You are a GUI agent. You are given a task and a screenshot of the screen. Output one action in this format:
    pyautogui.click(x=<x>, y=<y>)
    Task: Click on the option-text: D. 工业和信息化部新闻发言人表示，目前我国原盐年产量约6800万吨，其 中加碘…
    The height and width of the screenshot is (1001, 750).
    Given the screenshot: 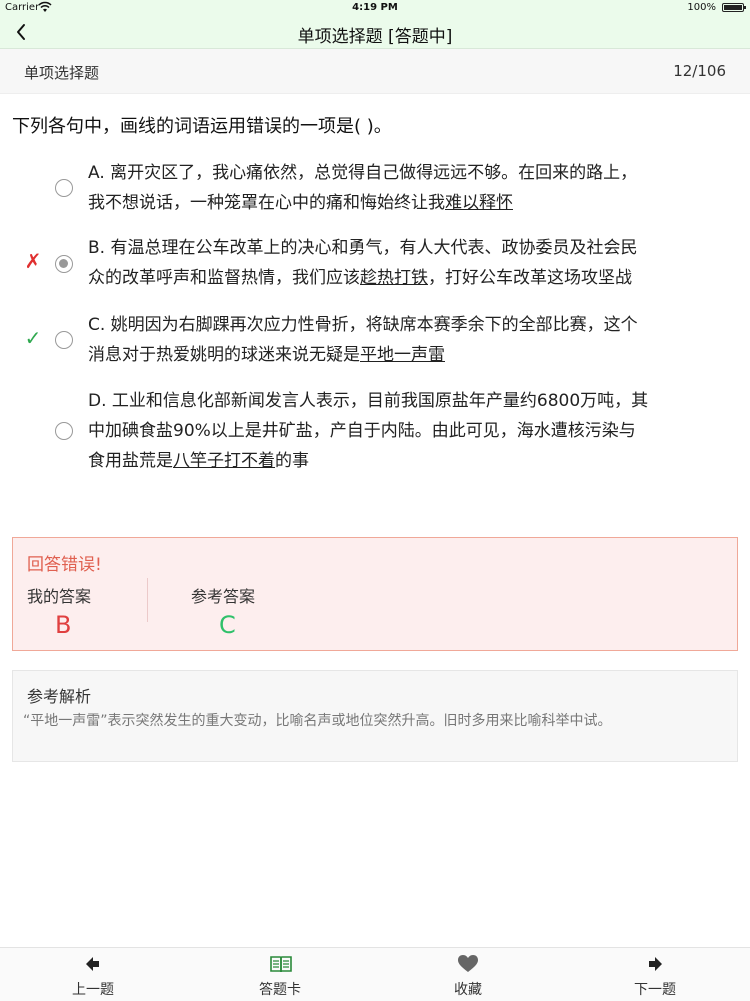 What is the action you would take?
    pyautogui.click(x=368, y=431)
    